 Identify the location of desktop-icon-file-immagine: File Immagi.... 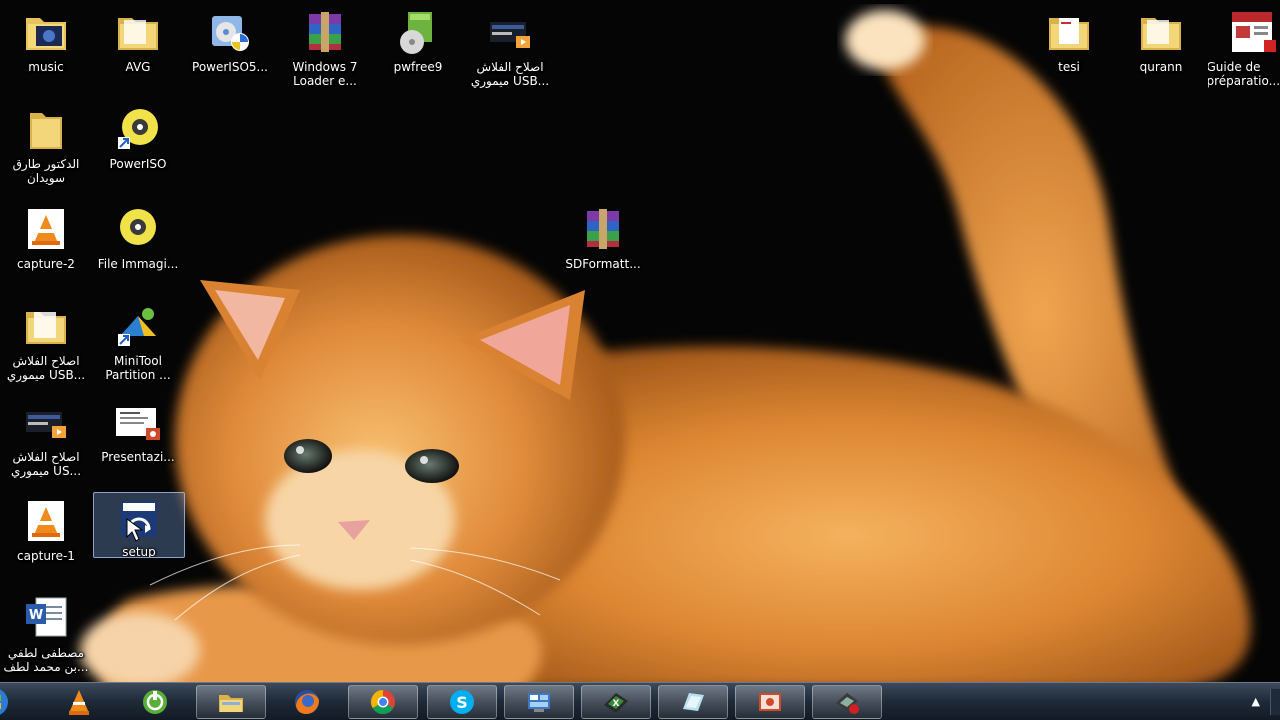
(138, 248).